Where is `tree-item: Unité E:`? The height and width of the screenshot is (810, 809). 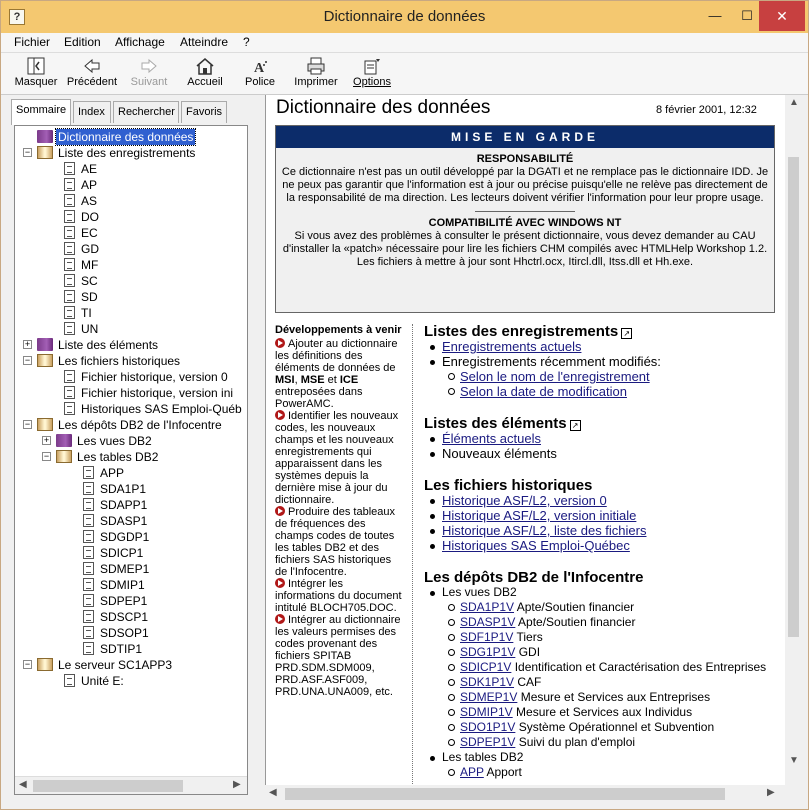
tree-item: Unité E: is located at coordinates (131, 681).